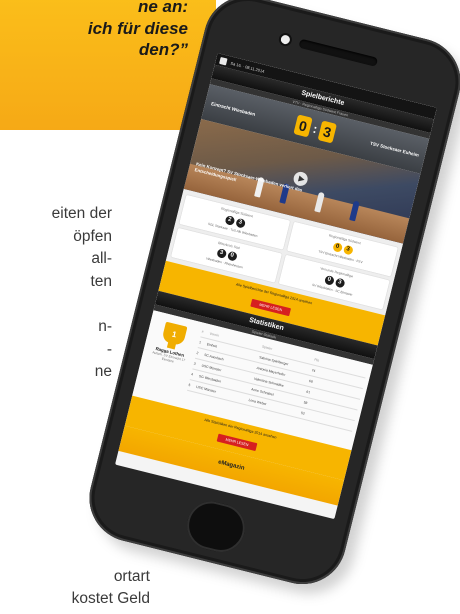 This screenshot has width=460, height=614. I want to click on body-line: eiten der, so click(81, 213).